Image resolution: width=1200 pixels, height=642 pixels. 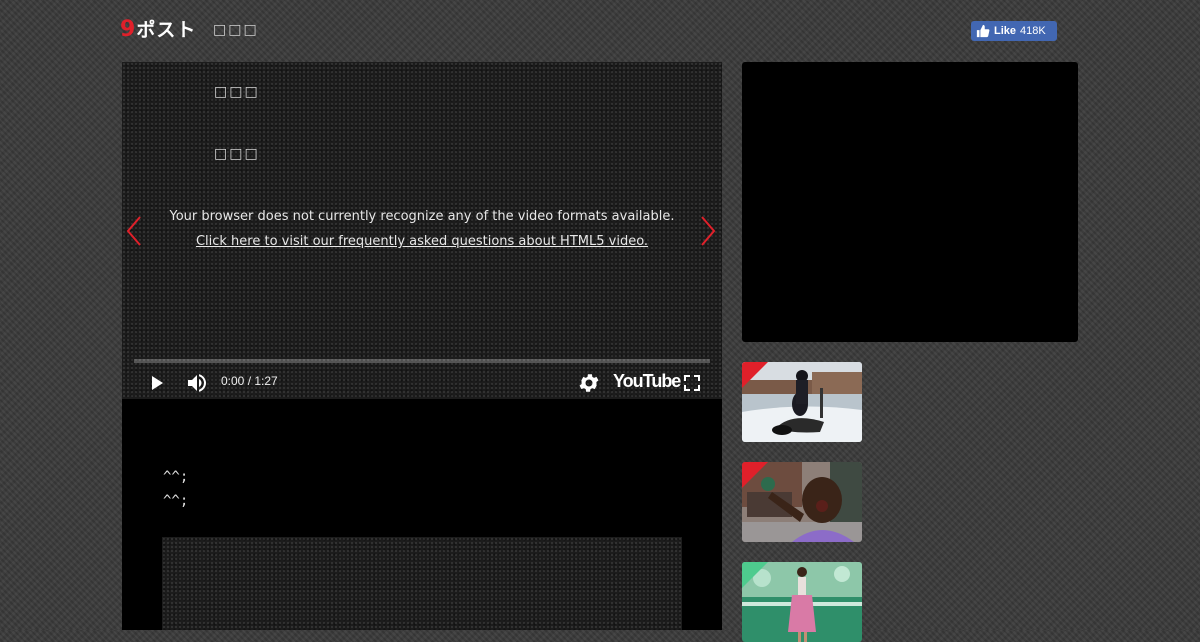 I want to click on youtube-logo: YouTube, so click(x=647, y=381).